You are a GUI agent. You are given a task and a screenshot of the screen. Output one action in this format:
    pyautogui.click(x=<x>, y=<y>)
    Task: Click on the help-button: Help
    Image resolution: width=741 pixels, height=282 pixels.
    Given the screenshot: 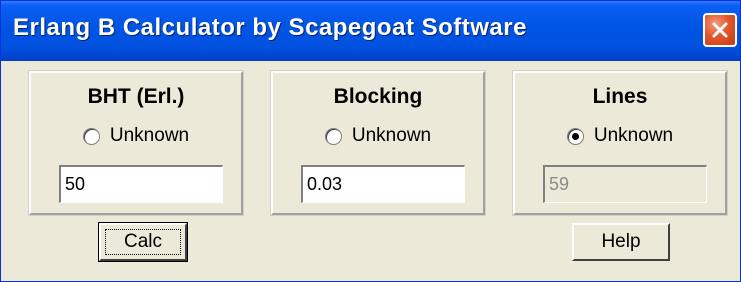 What is the action you would take?
    pyautogui.click(x=621, y=242)
    